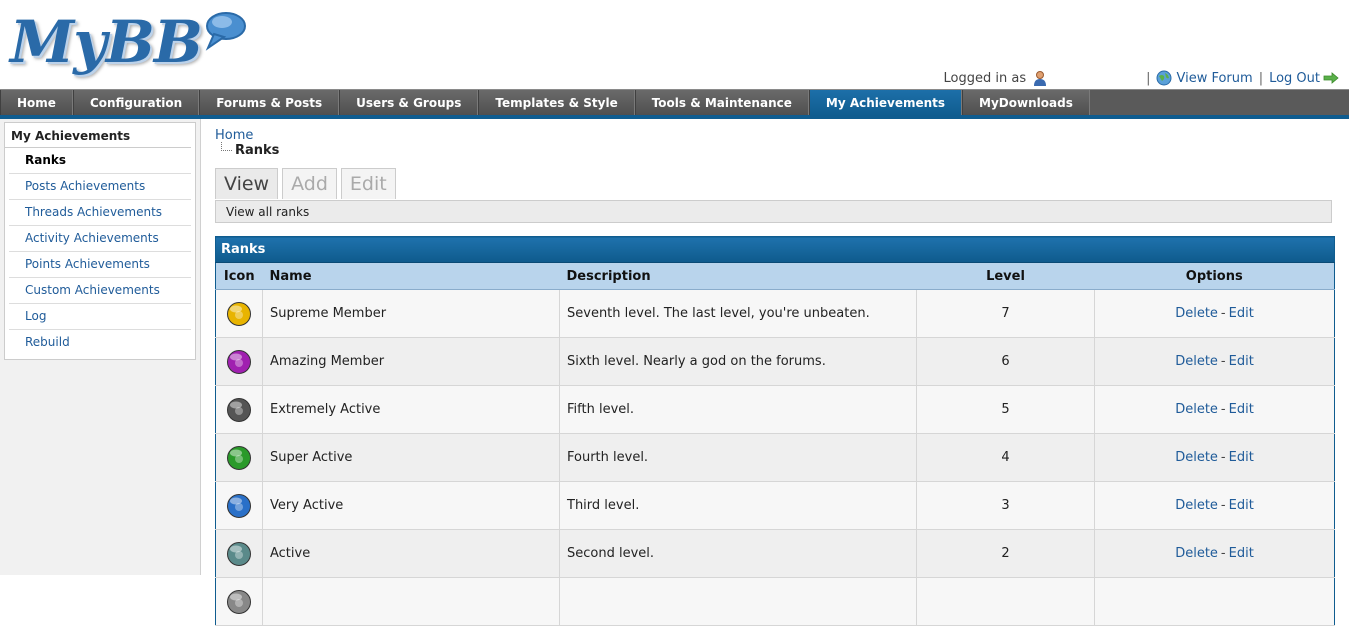  What do you see at coordinates (411, 601) in the screenshot?
I see `rank-name` at bounding box center [411, 601].